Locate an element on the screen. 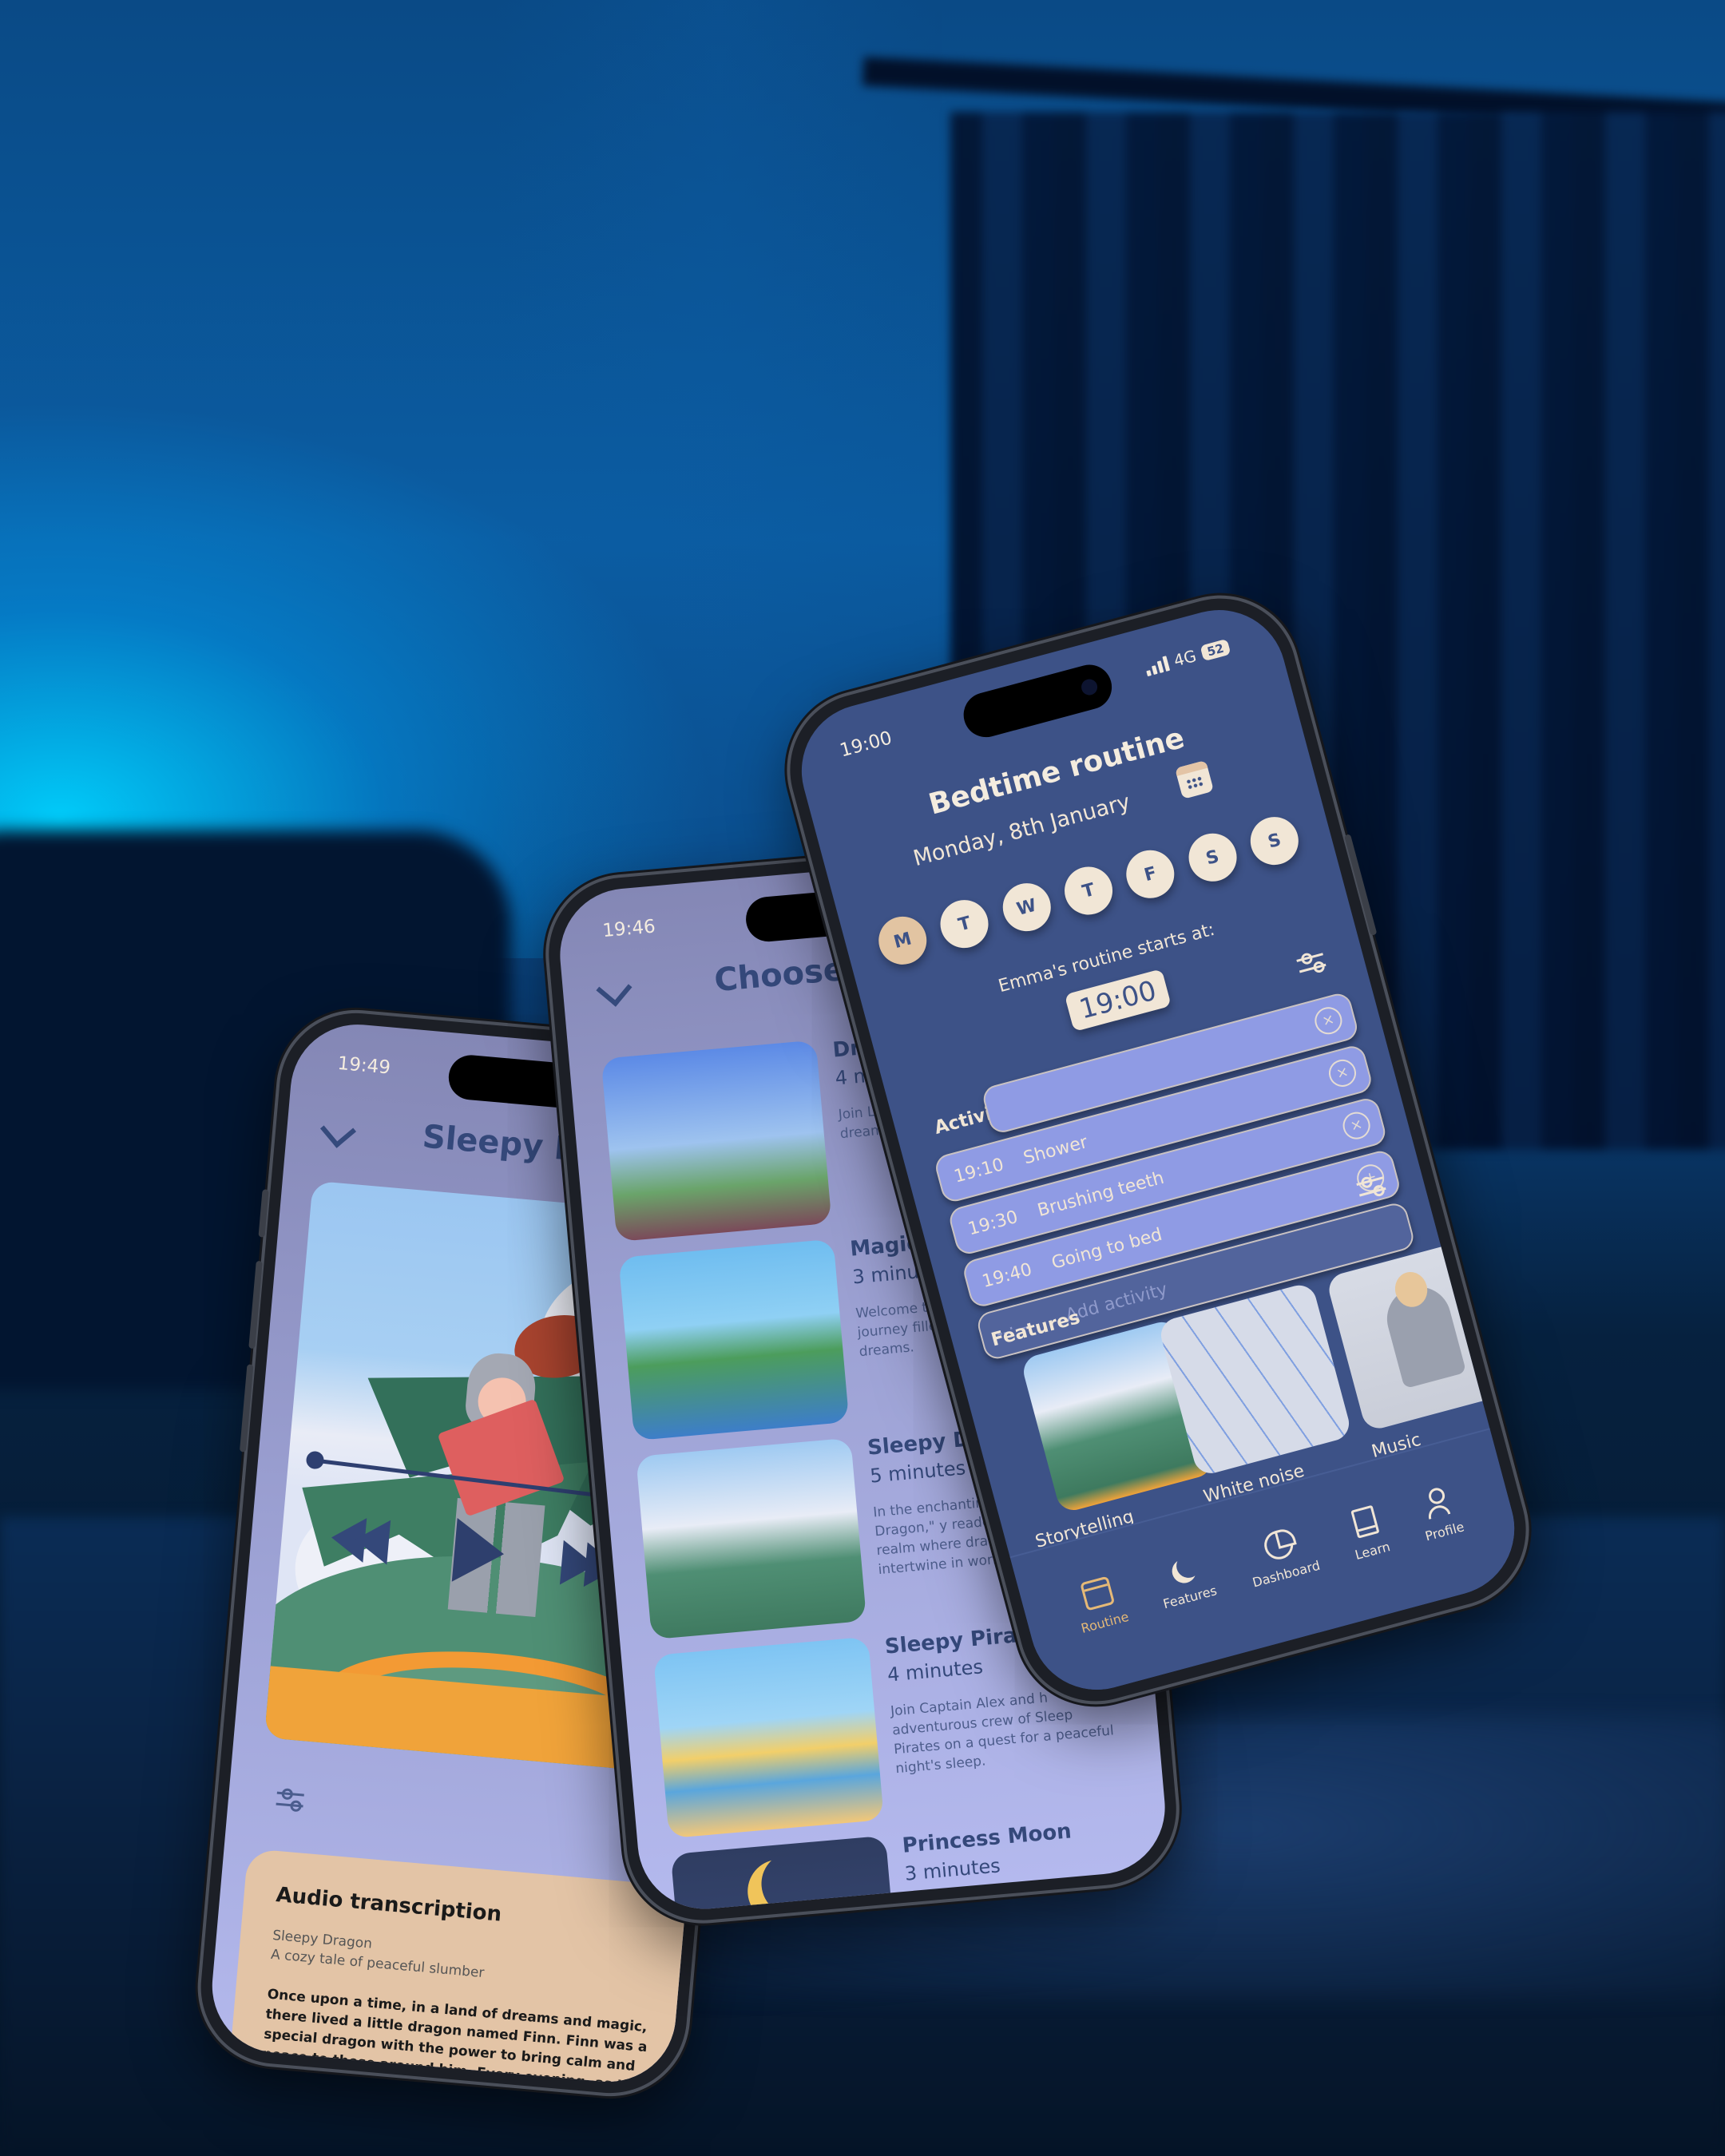  story-title: Princess Moon is located at coordinates (987, 1838).